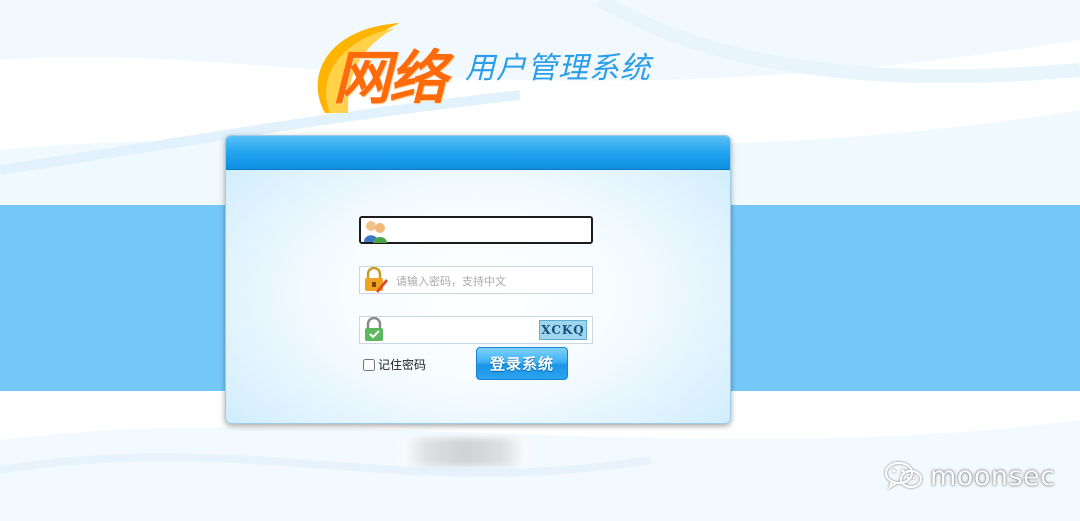 The image size is (1080, 521). Describe the element at coordinates (374, 329) in the screenshot. I see `lock-check-icon` at that location.